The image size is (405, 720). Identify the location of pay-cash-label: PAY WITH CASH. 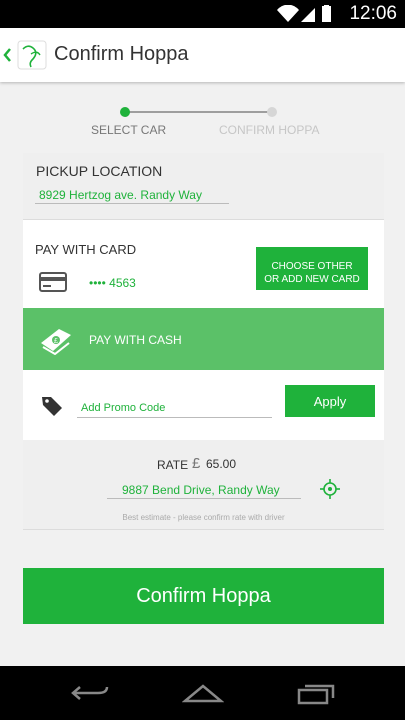
(135, 340).